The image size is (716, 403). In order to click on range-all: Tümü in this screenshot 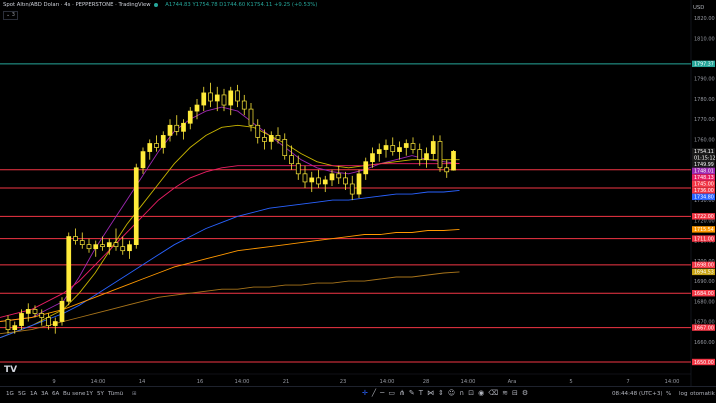, I will do `click(115, 394)`.